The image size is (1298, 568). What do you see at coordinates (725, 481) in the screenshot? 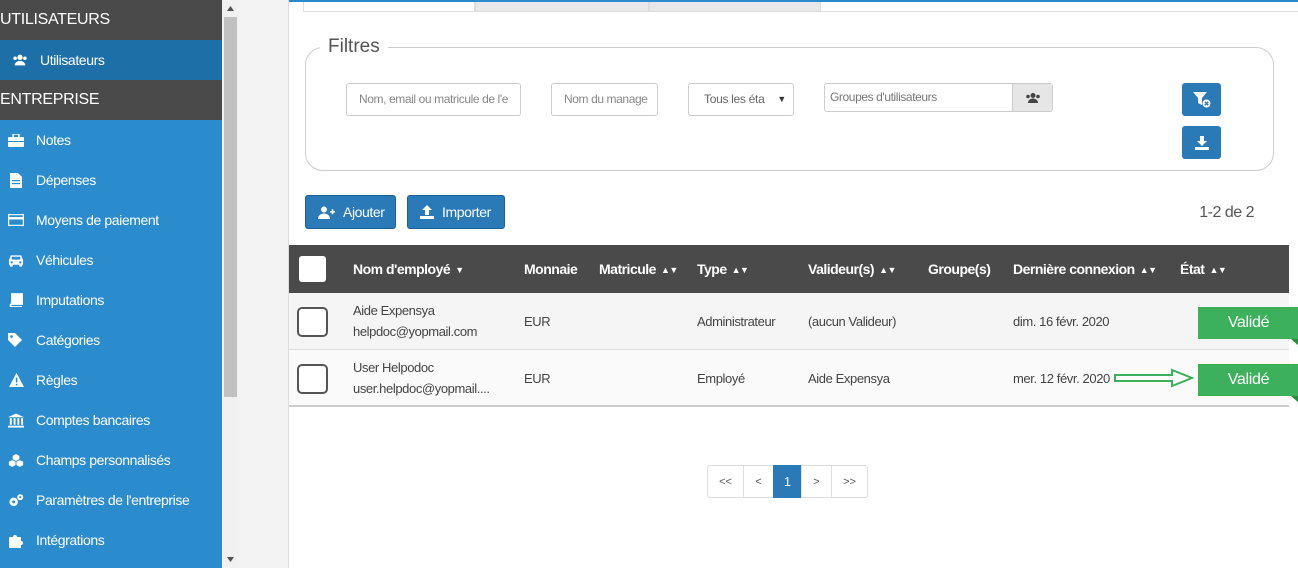
I see `pagination-first: <<` at bounding box center [725, 481].